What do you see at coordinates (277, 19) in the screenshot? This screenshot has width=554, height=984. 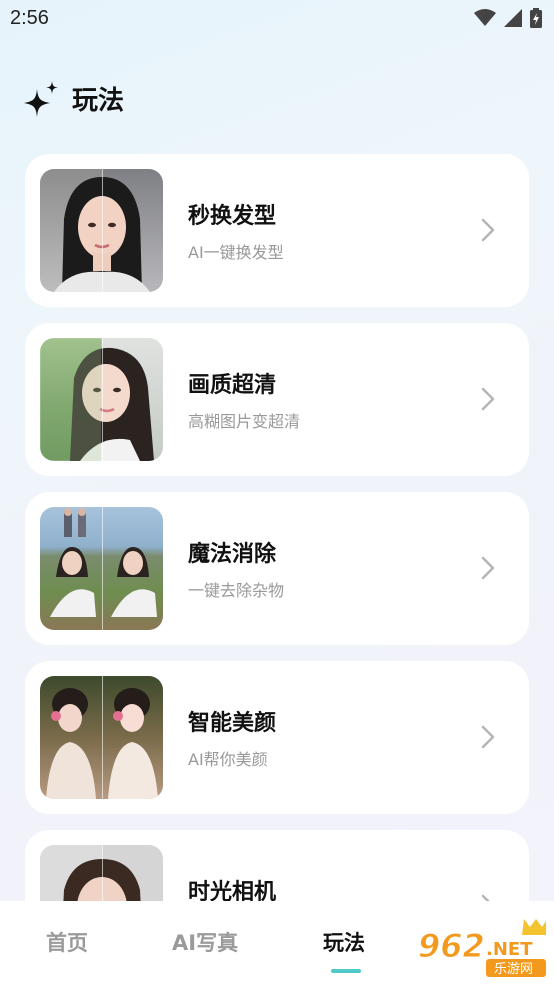 I see `status-bar: 2:56` at bounding box center [277, 19].